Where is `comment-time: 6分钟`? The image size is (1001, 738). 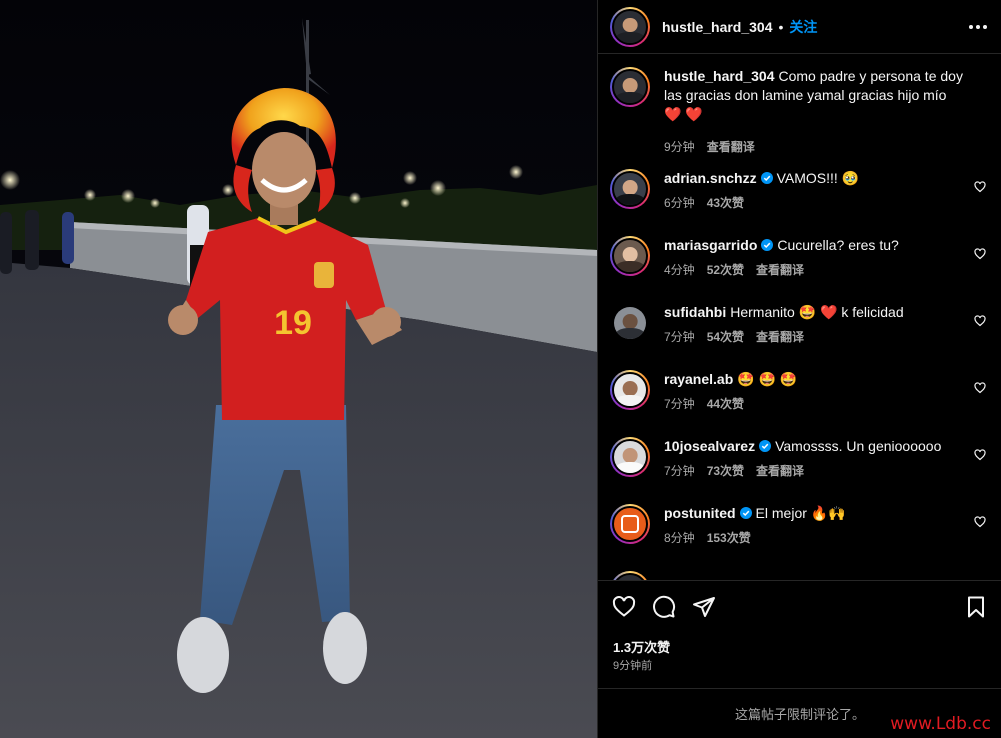 comment-time: 6分钟 is located at coordinates (679, 203).